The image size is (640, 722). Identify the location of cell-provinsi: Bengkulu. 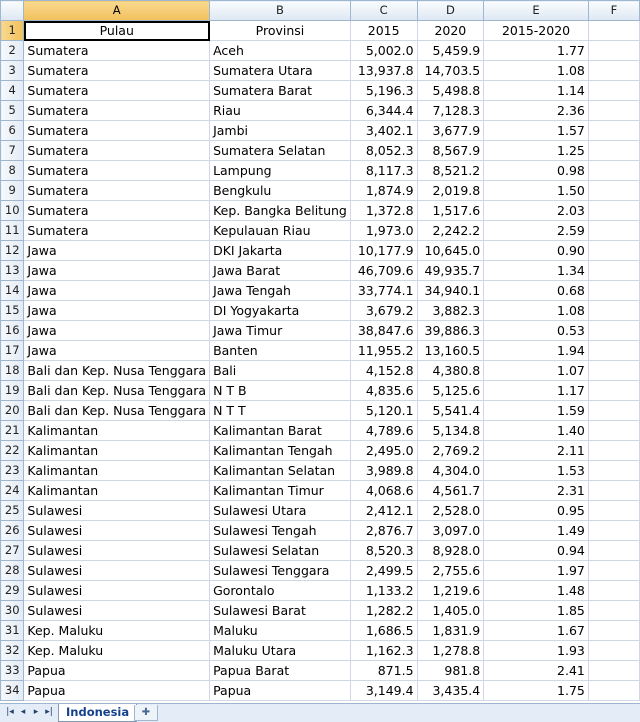
(280, 190).